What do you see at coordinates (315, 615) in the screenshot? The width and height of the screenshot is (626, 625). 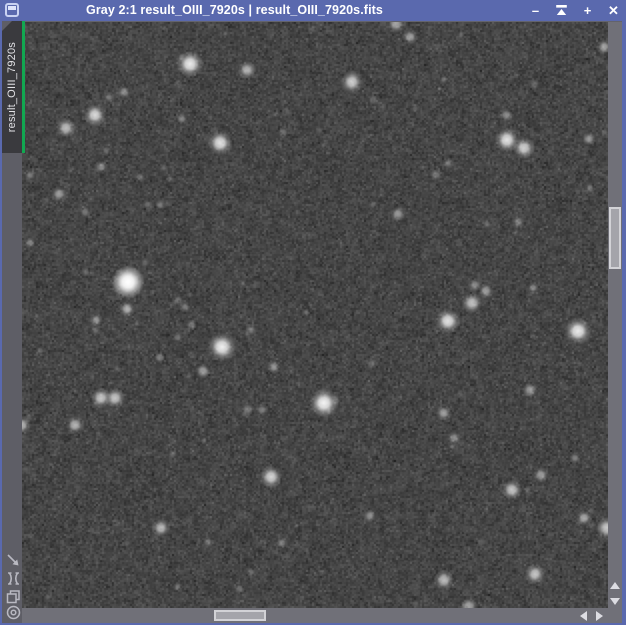 I see `horizontal-scrollbar` at bounding box center [315, 615].